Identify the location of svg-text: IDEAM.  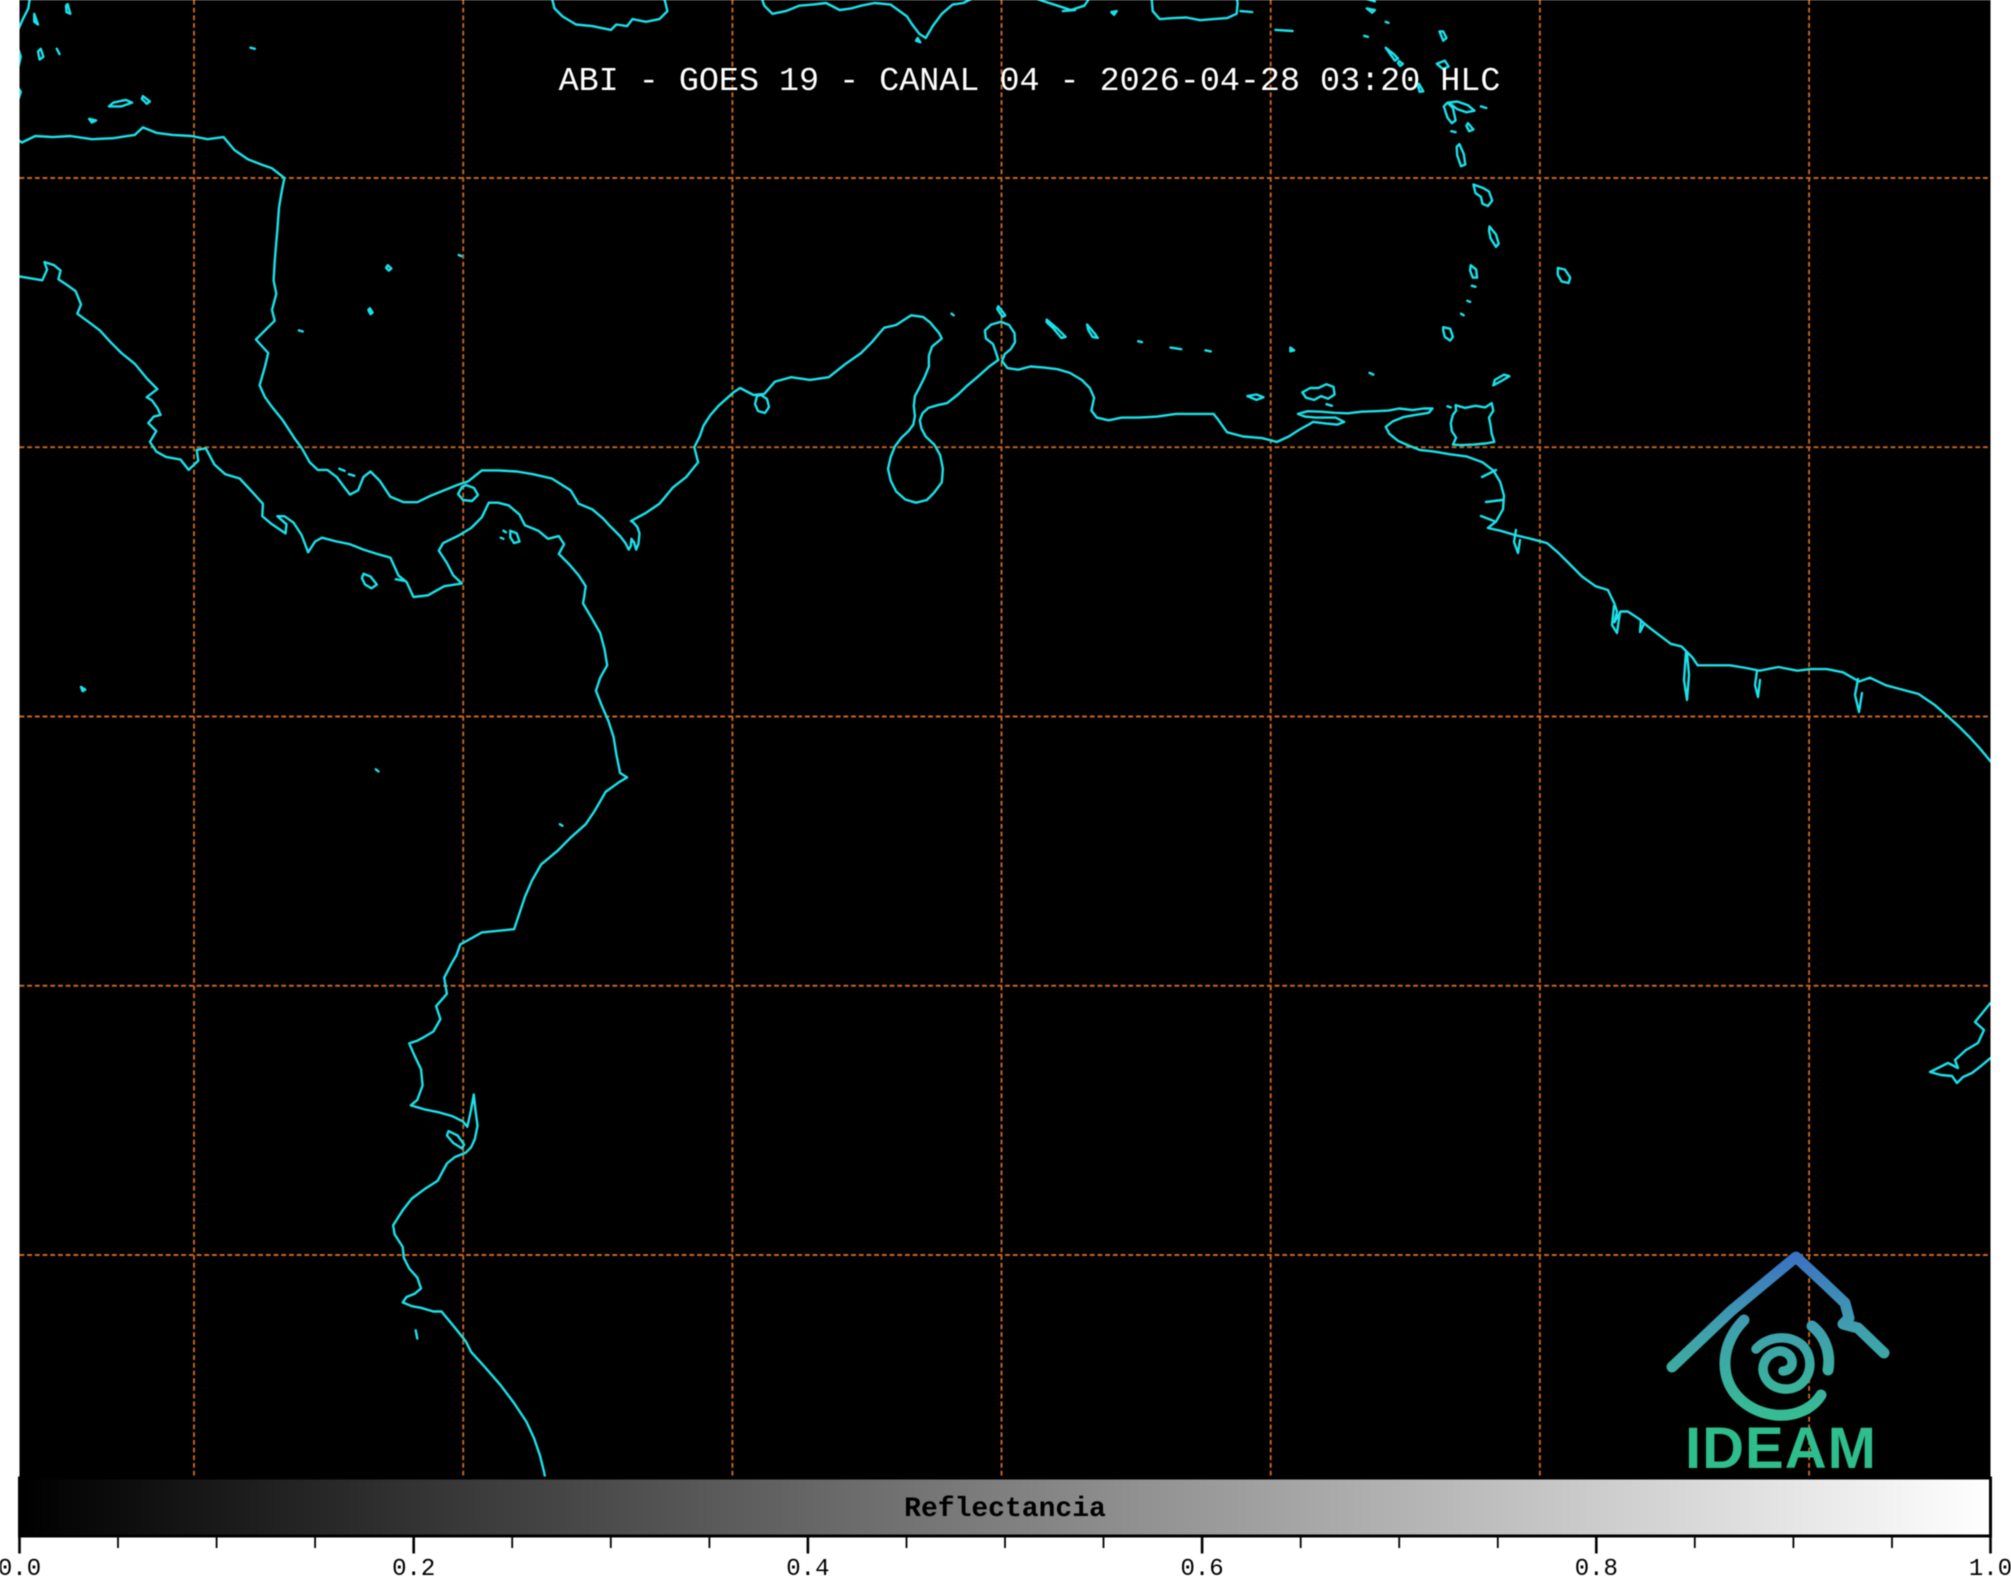
(1781, 1448).